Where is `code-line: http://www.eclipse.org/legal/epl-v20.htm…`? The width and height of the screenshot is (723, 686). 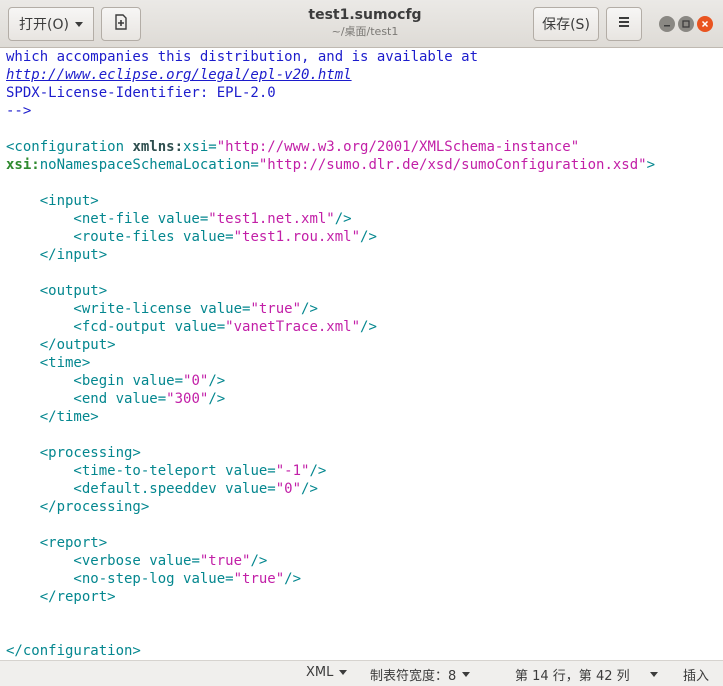
code-line: http://www.eclipse.org/legal/epl-v20.htm… is located at coordinates (364, 75).